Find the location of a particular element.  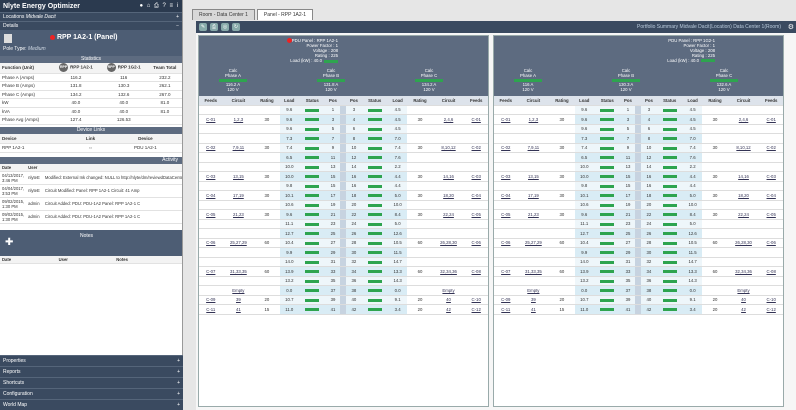

edit-icon: ✎ is located at coordinates (203, 27).